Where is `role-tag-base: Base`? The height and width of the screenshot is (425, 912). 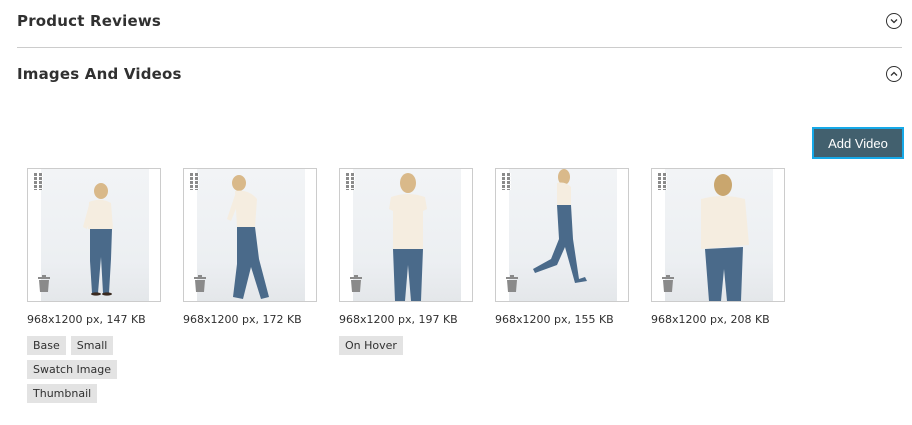
role-tag-base: Base is located at coordinates (46, 345).